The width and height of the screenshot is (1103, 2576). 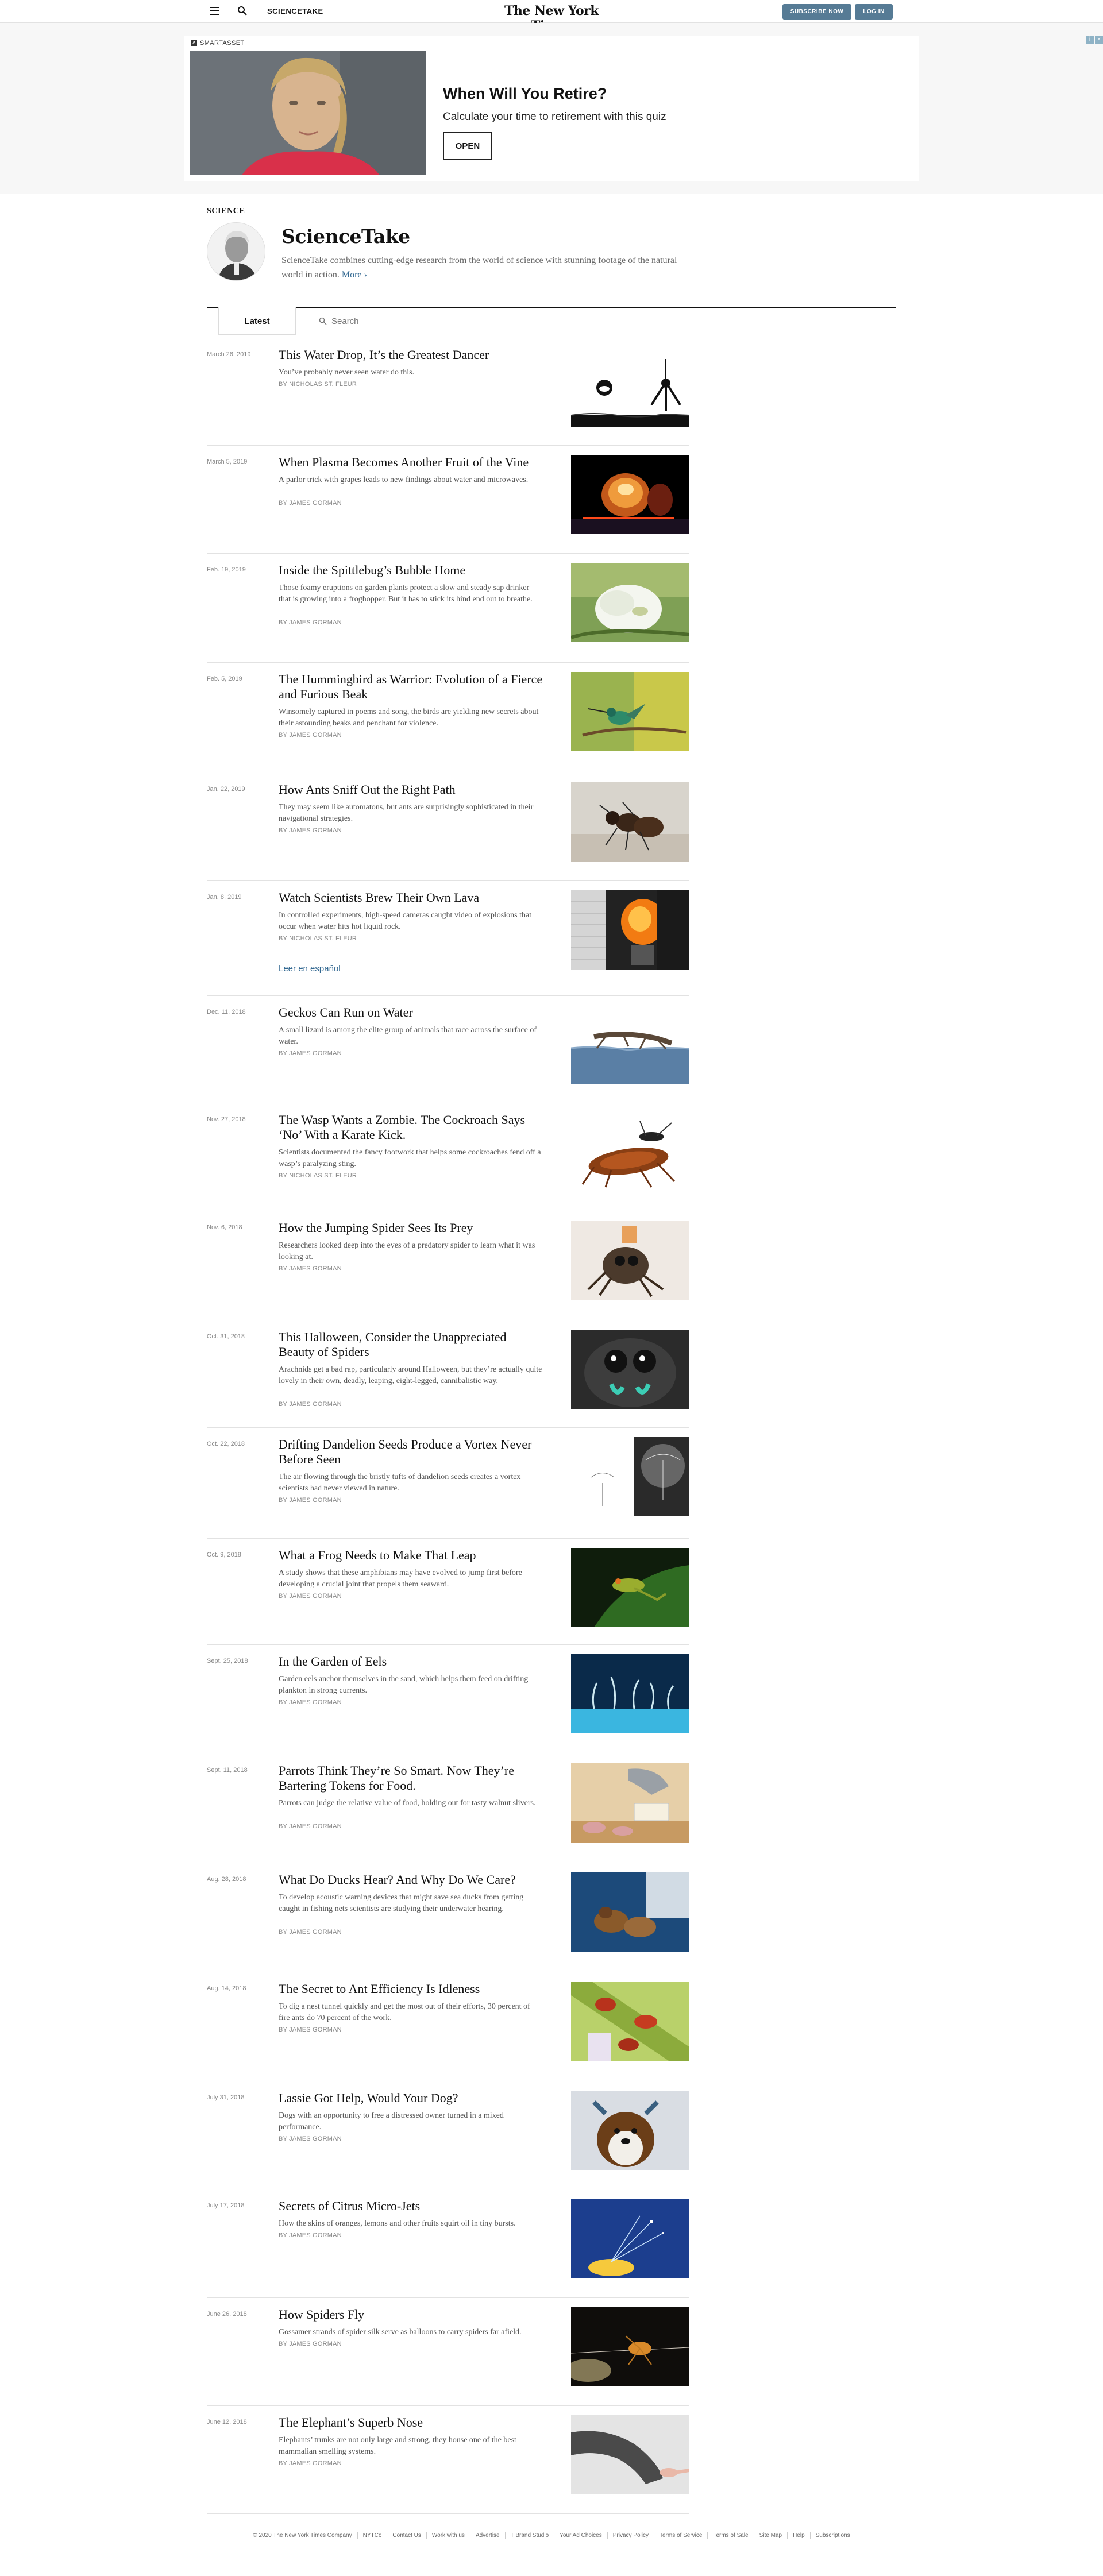 I want to click on article-headline: Geckos Can Run on Water, so click(x=411, y=1012).